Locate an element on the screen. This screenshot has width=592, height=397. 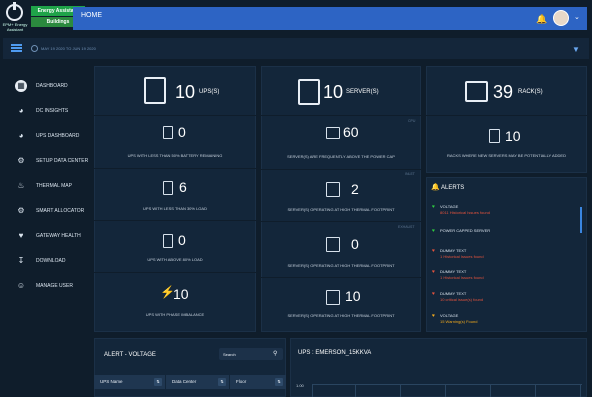
rack-small-icon is located at coordinates (494, 136).